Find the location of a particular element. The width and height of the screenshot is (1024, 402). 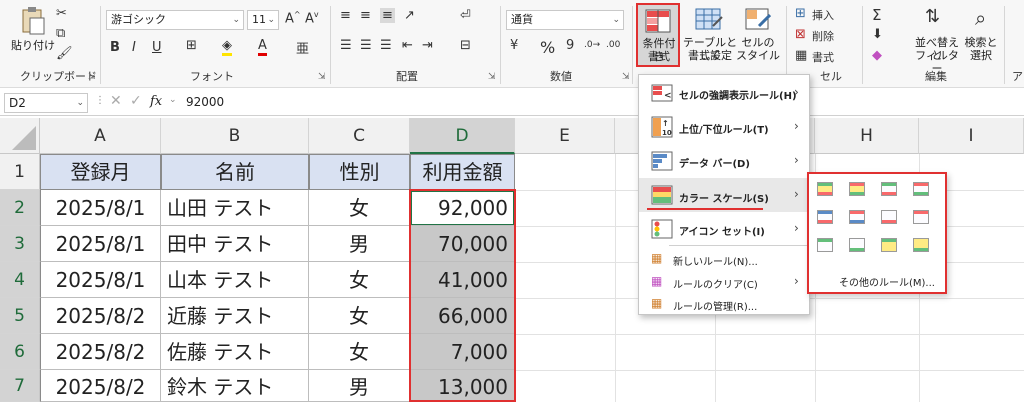

decrease-indent-icon: ⇤ is located at coordinates (407, 45).